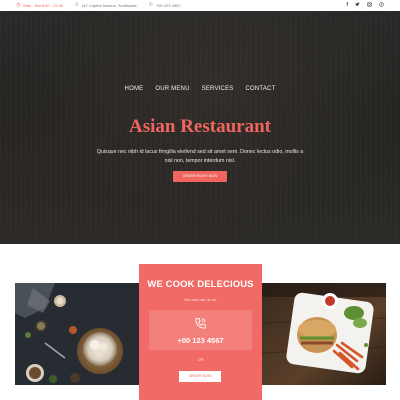 The height and width of the screenshot is (400, 400). What do you see at coordinates (200, 340) in the screenshot?
I see `promo-phone-number: +00 123 4567` at bounding box center [200, 340].